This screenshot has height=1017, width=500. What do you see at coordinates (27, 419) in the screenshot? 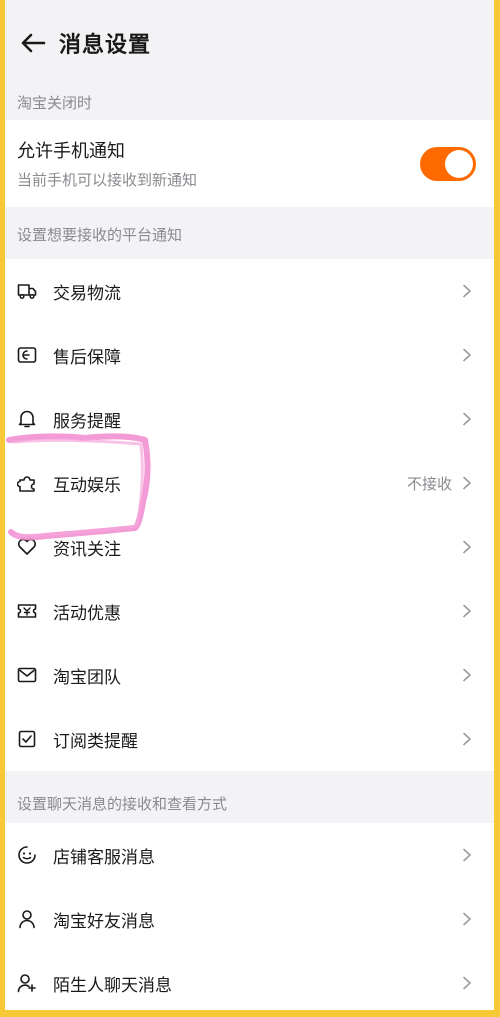
I see `bell-icon` at bounding box center [27, 419].